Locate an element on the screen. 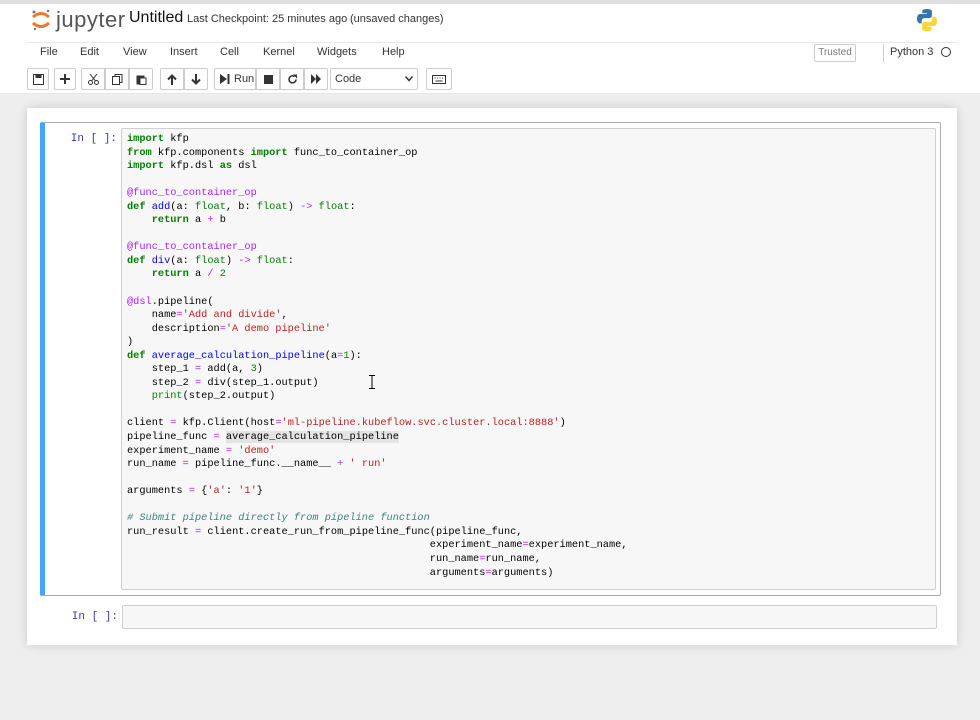 The image size is (980, 720). arrow-up-icon is located at coordinates (172, 79).